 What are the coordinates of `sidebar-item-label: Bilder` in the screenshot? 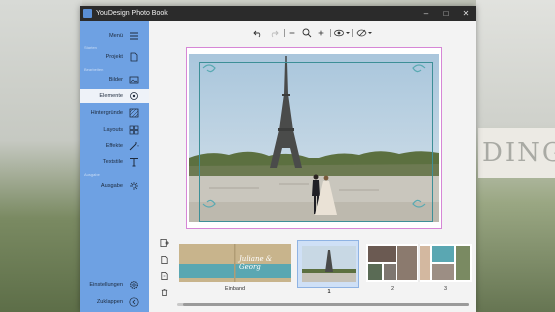 It's located at (115, 80).